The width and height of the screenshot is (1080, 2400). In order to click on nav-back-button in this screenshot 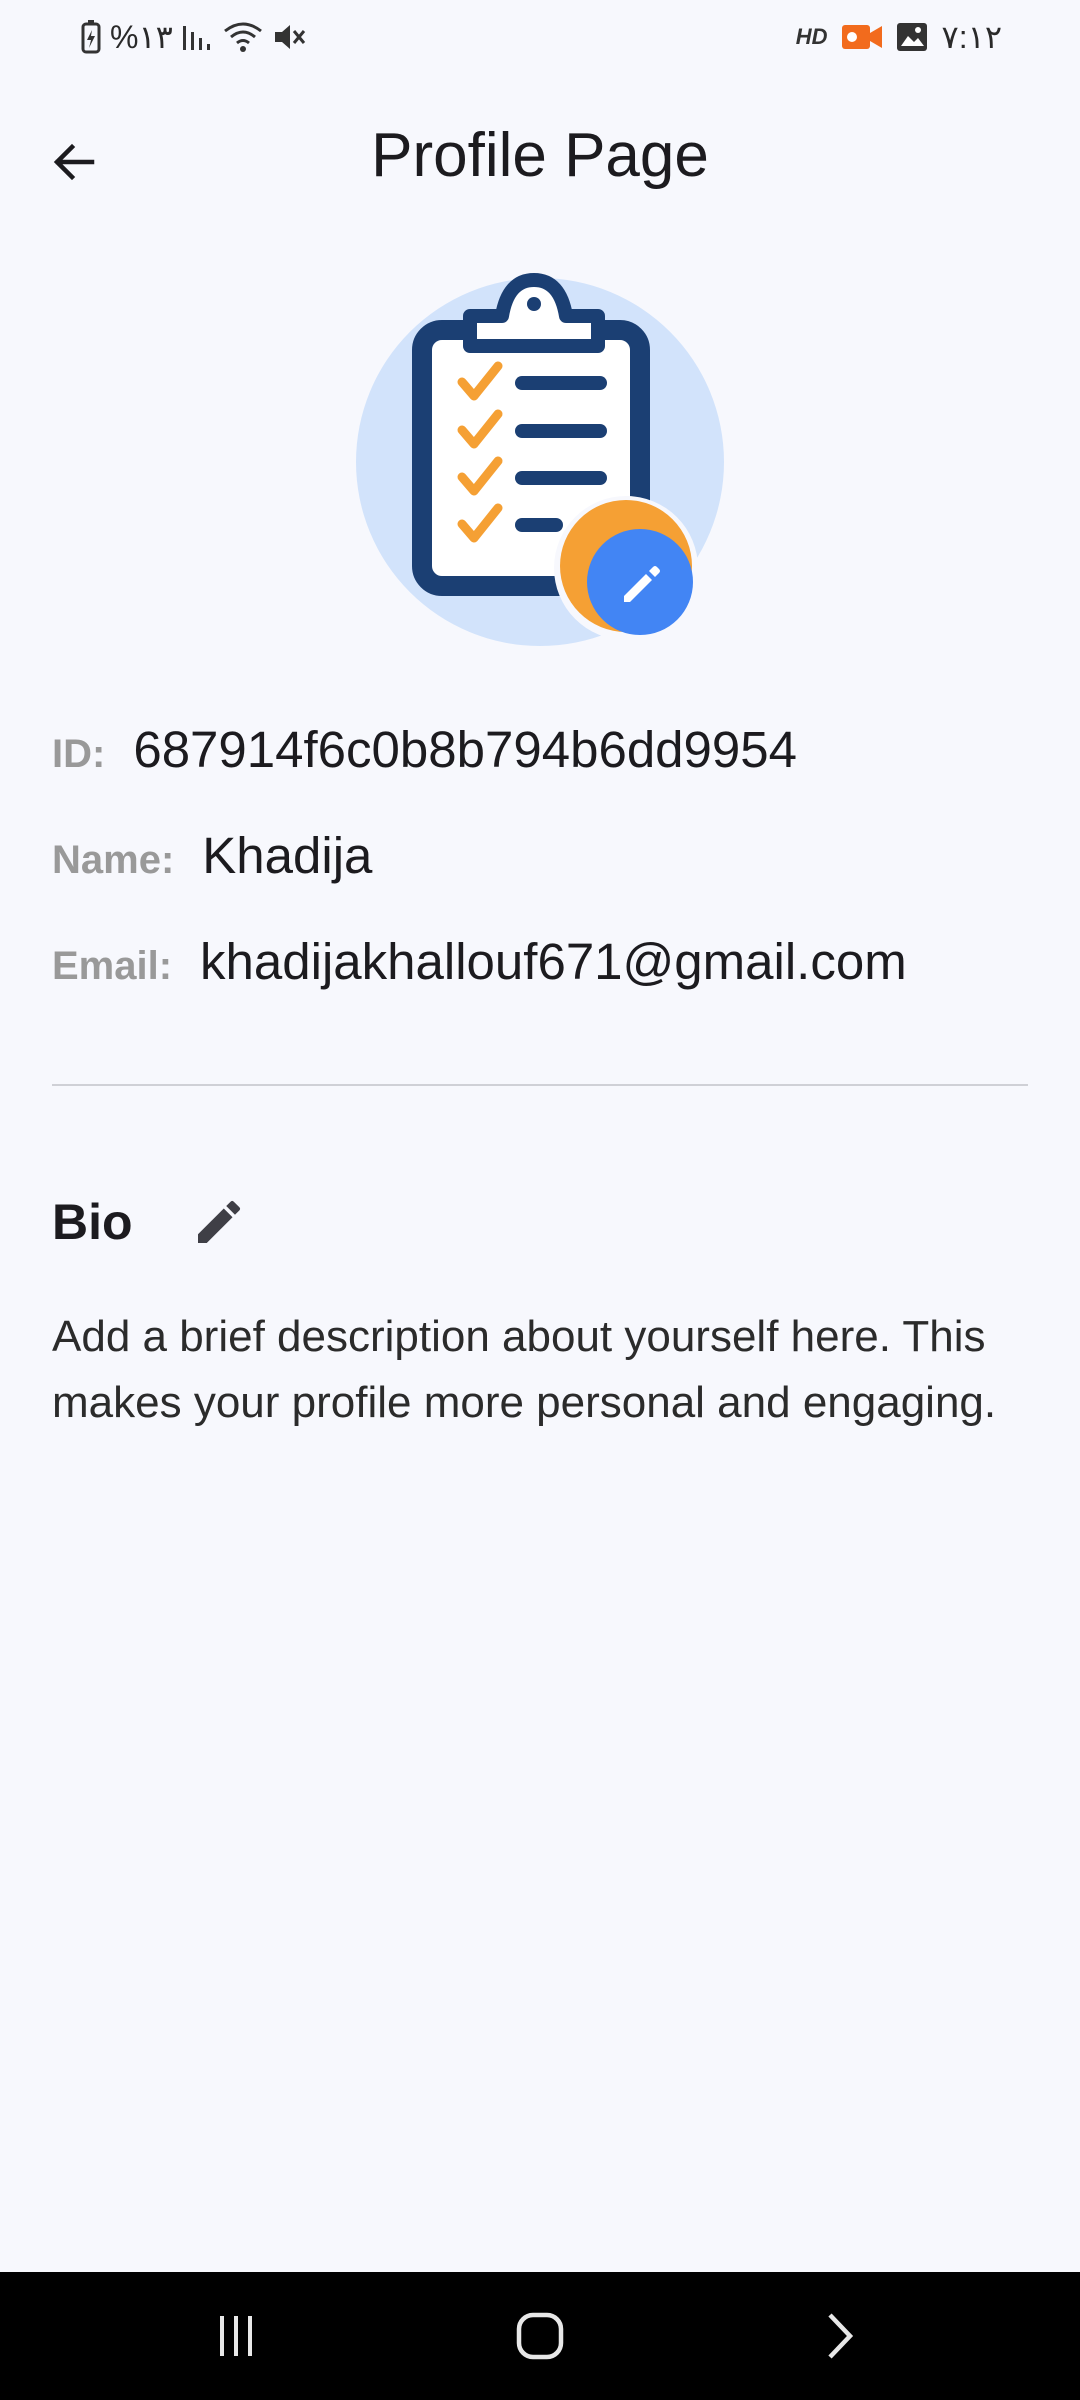, I will do `click(840, 2336)`.